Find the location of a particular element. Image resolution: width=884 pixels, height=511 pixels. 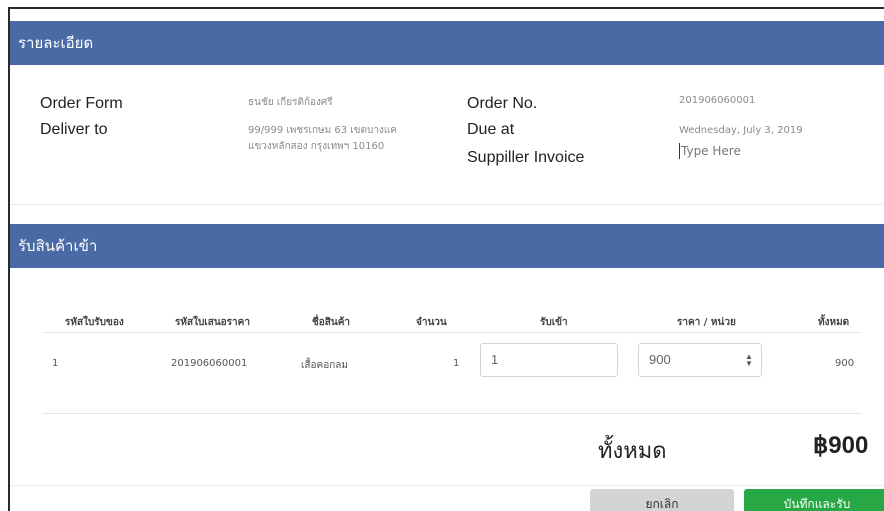

cell-quantity: 1 is located at coordinates (456, 363).